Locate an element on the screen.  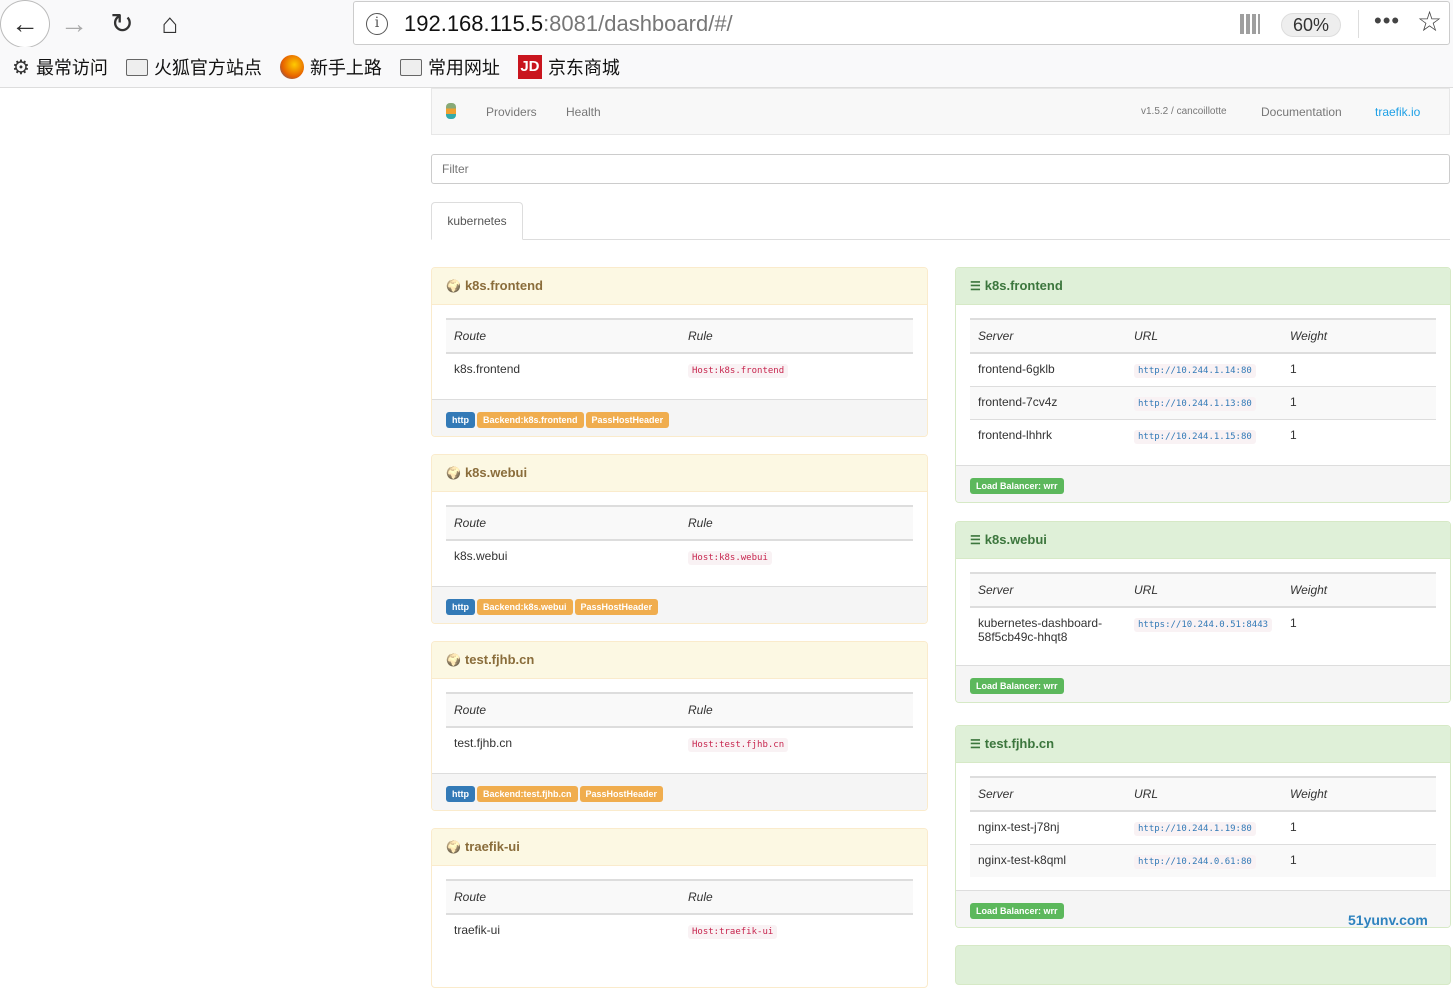
backend-name: test.fjhb.cn is located at coordinates (1019, 743).